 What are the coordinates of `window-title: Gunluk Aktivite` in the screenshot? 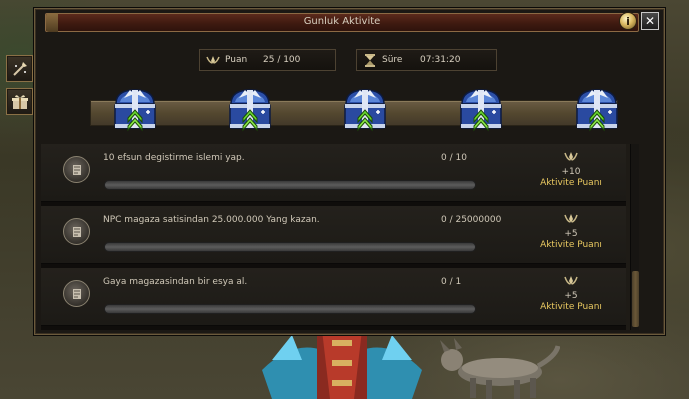 It's located at (342, 21).